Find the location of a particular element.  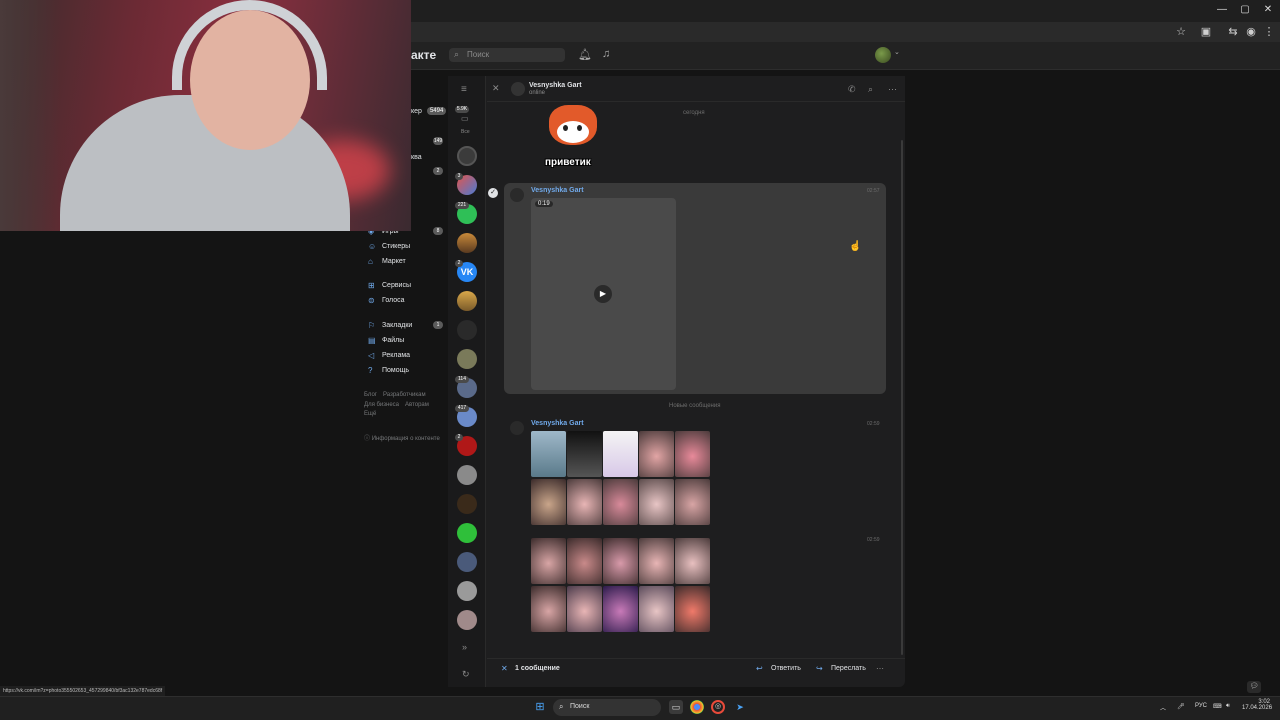

app-icon: ◎ is located at coordinates (718, 707).